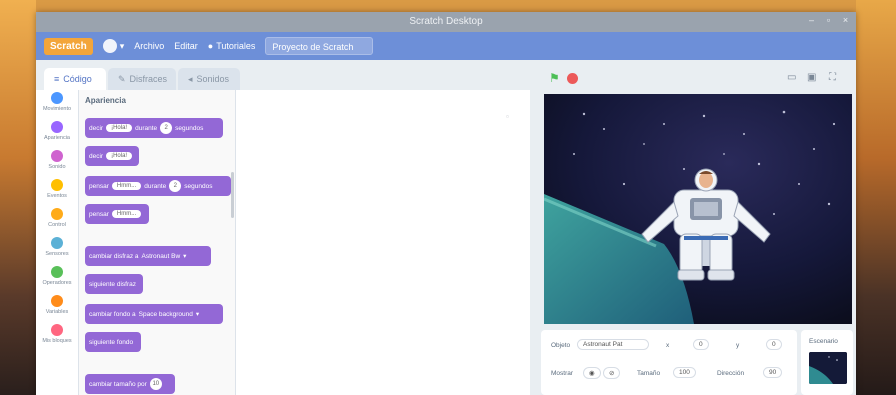 The height and width of the screenshot is (395, 896). What do you see at coordinates (684, 372) in the screenshot?
I see `size-field: 100` at bounding box center [684, 372].